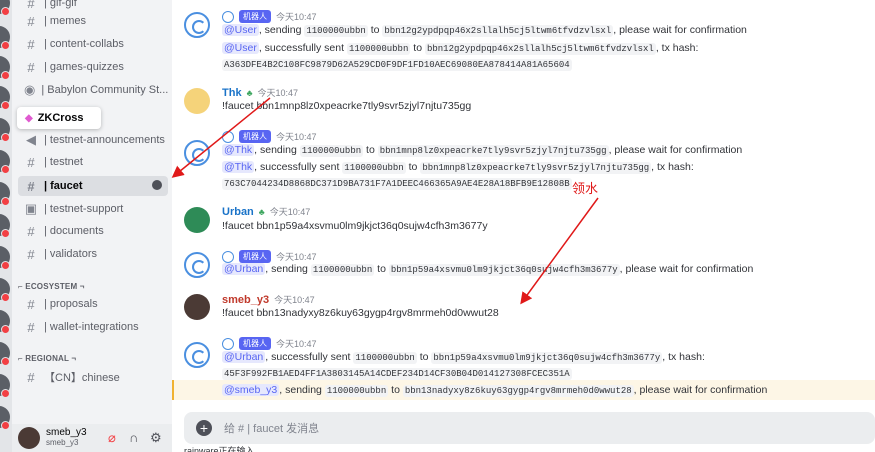  Describe the element at coordinates (133, 437) in the screenshot. I see `headphones-icon: ∩` at that location.